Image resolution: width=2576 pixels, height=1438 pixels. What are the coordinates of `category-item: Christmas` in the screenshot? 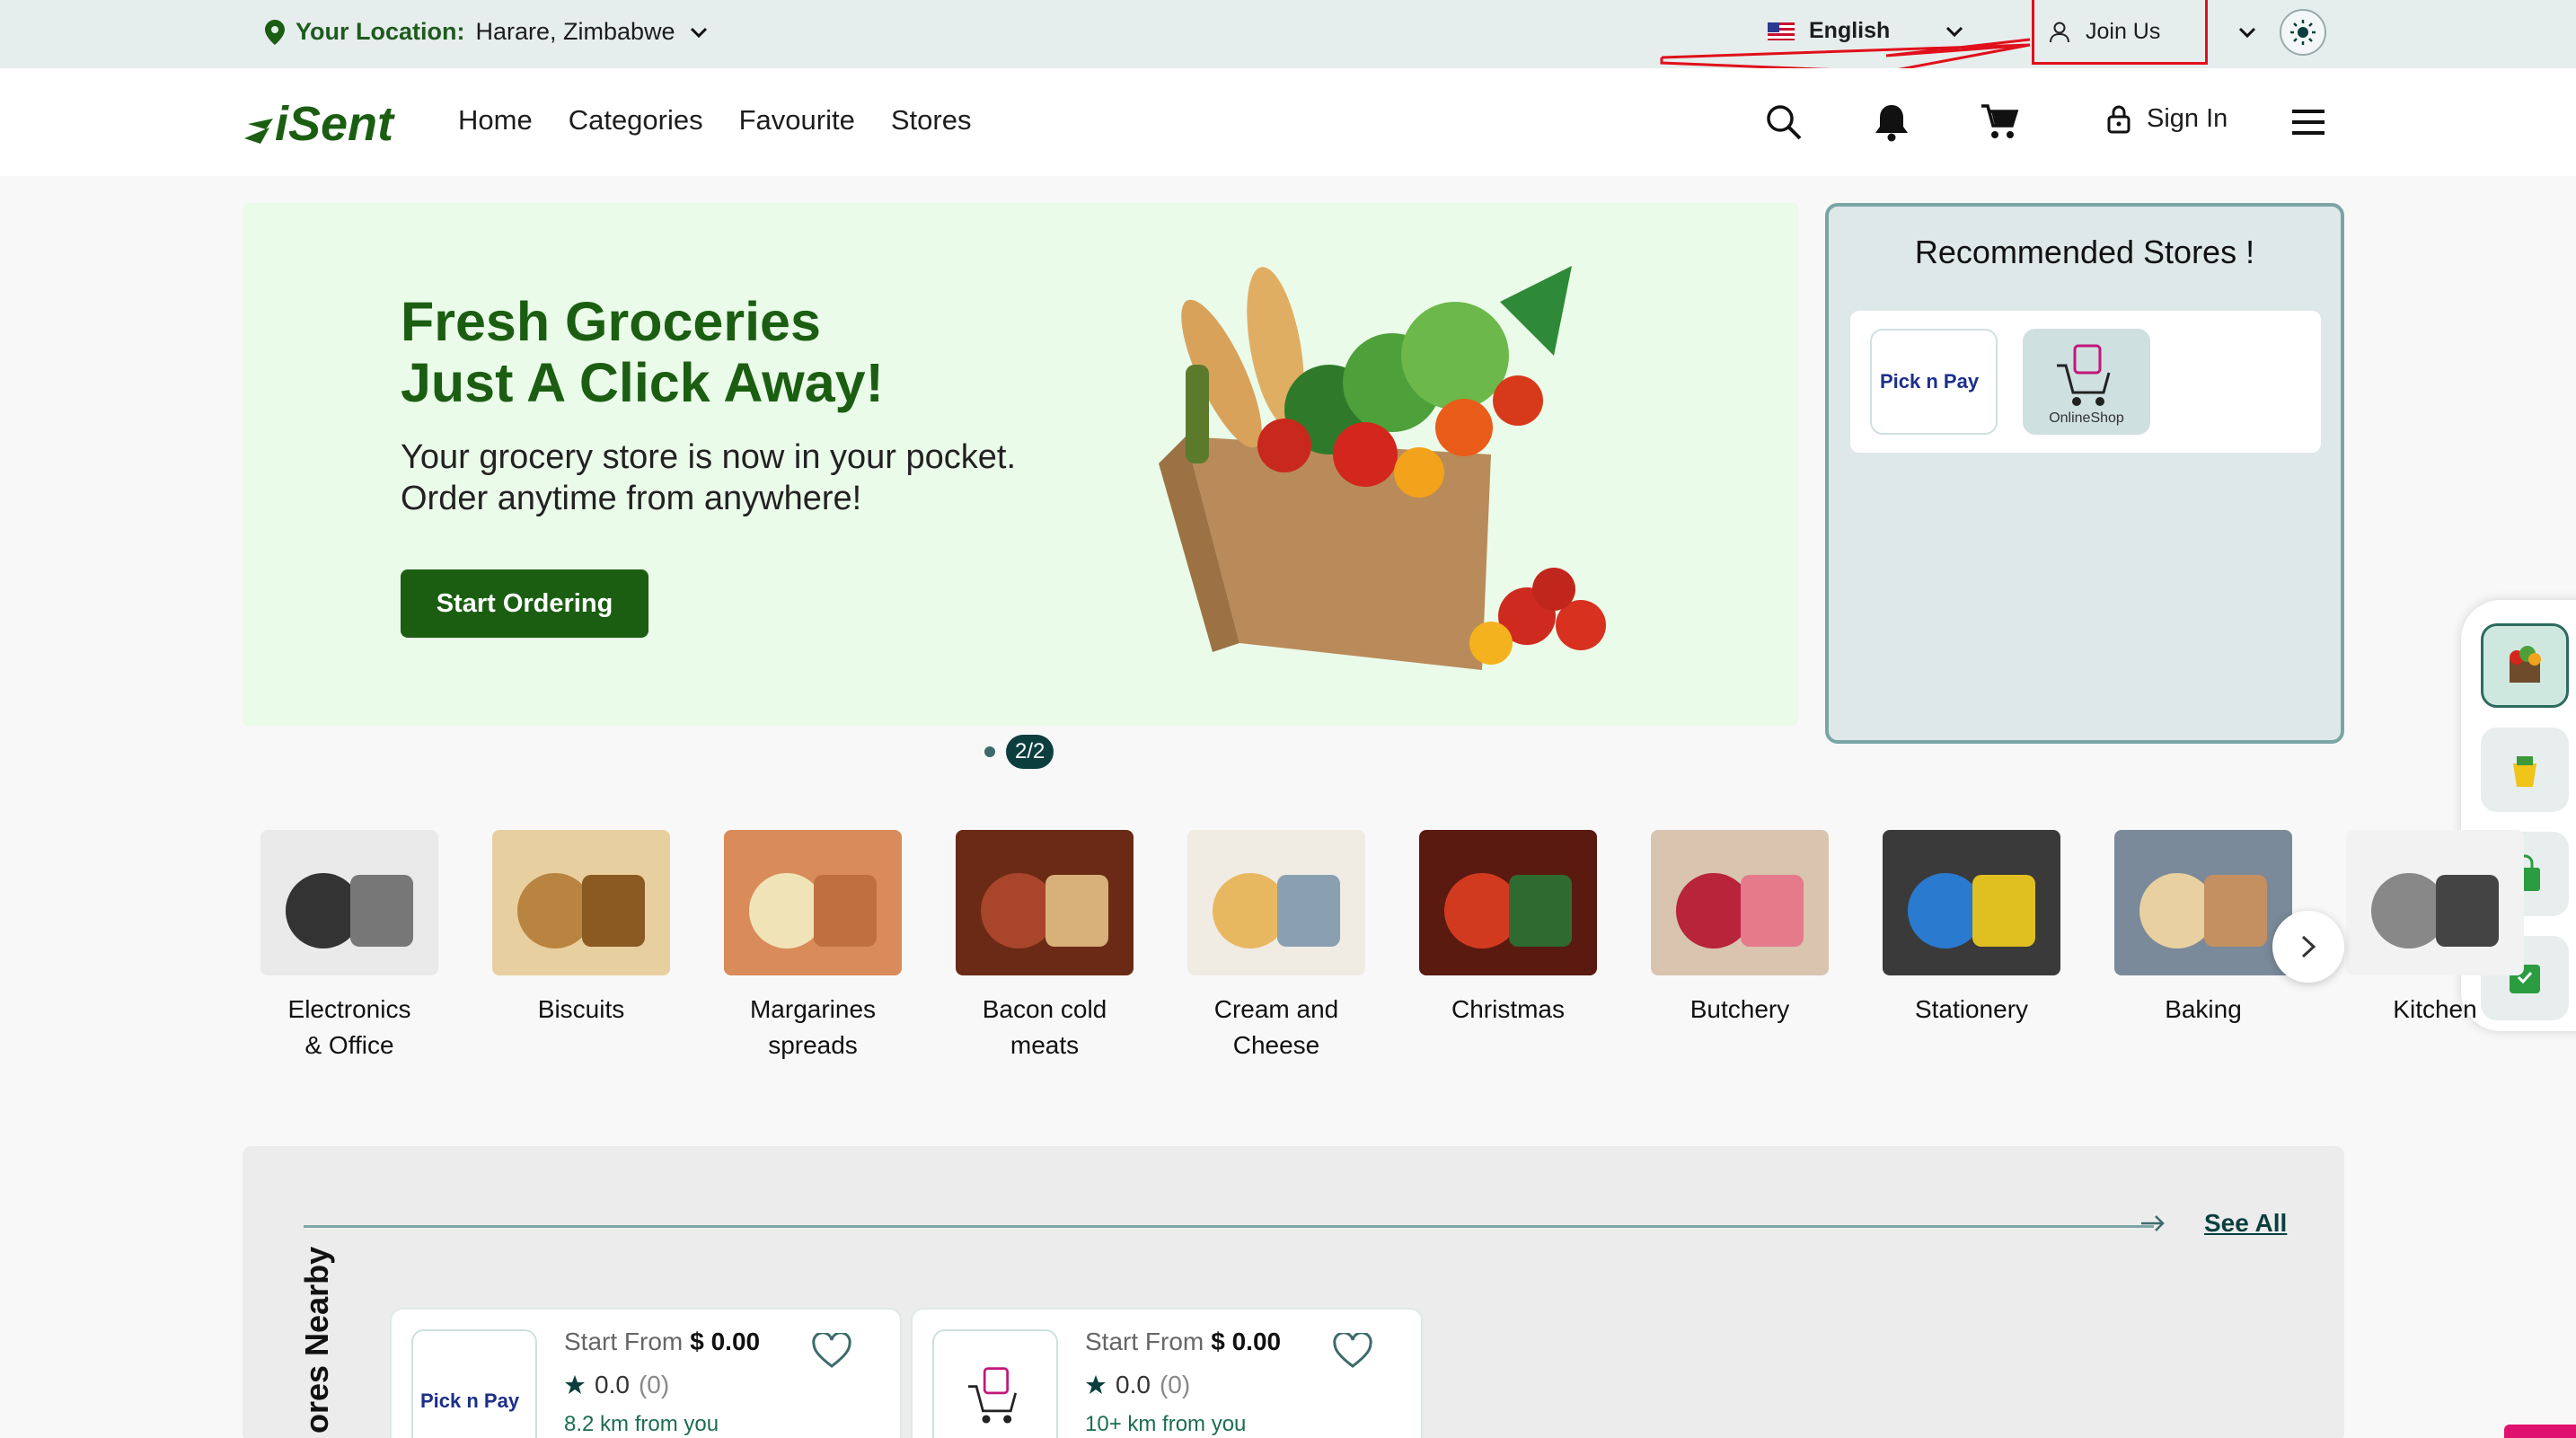 It's located at (1508, 929).